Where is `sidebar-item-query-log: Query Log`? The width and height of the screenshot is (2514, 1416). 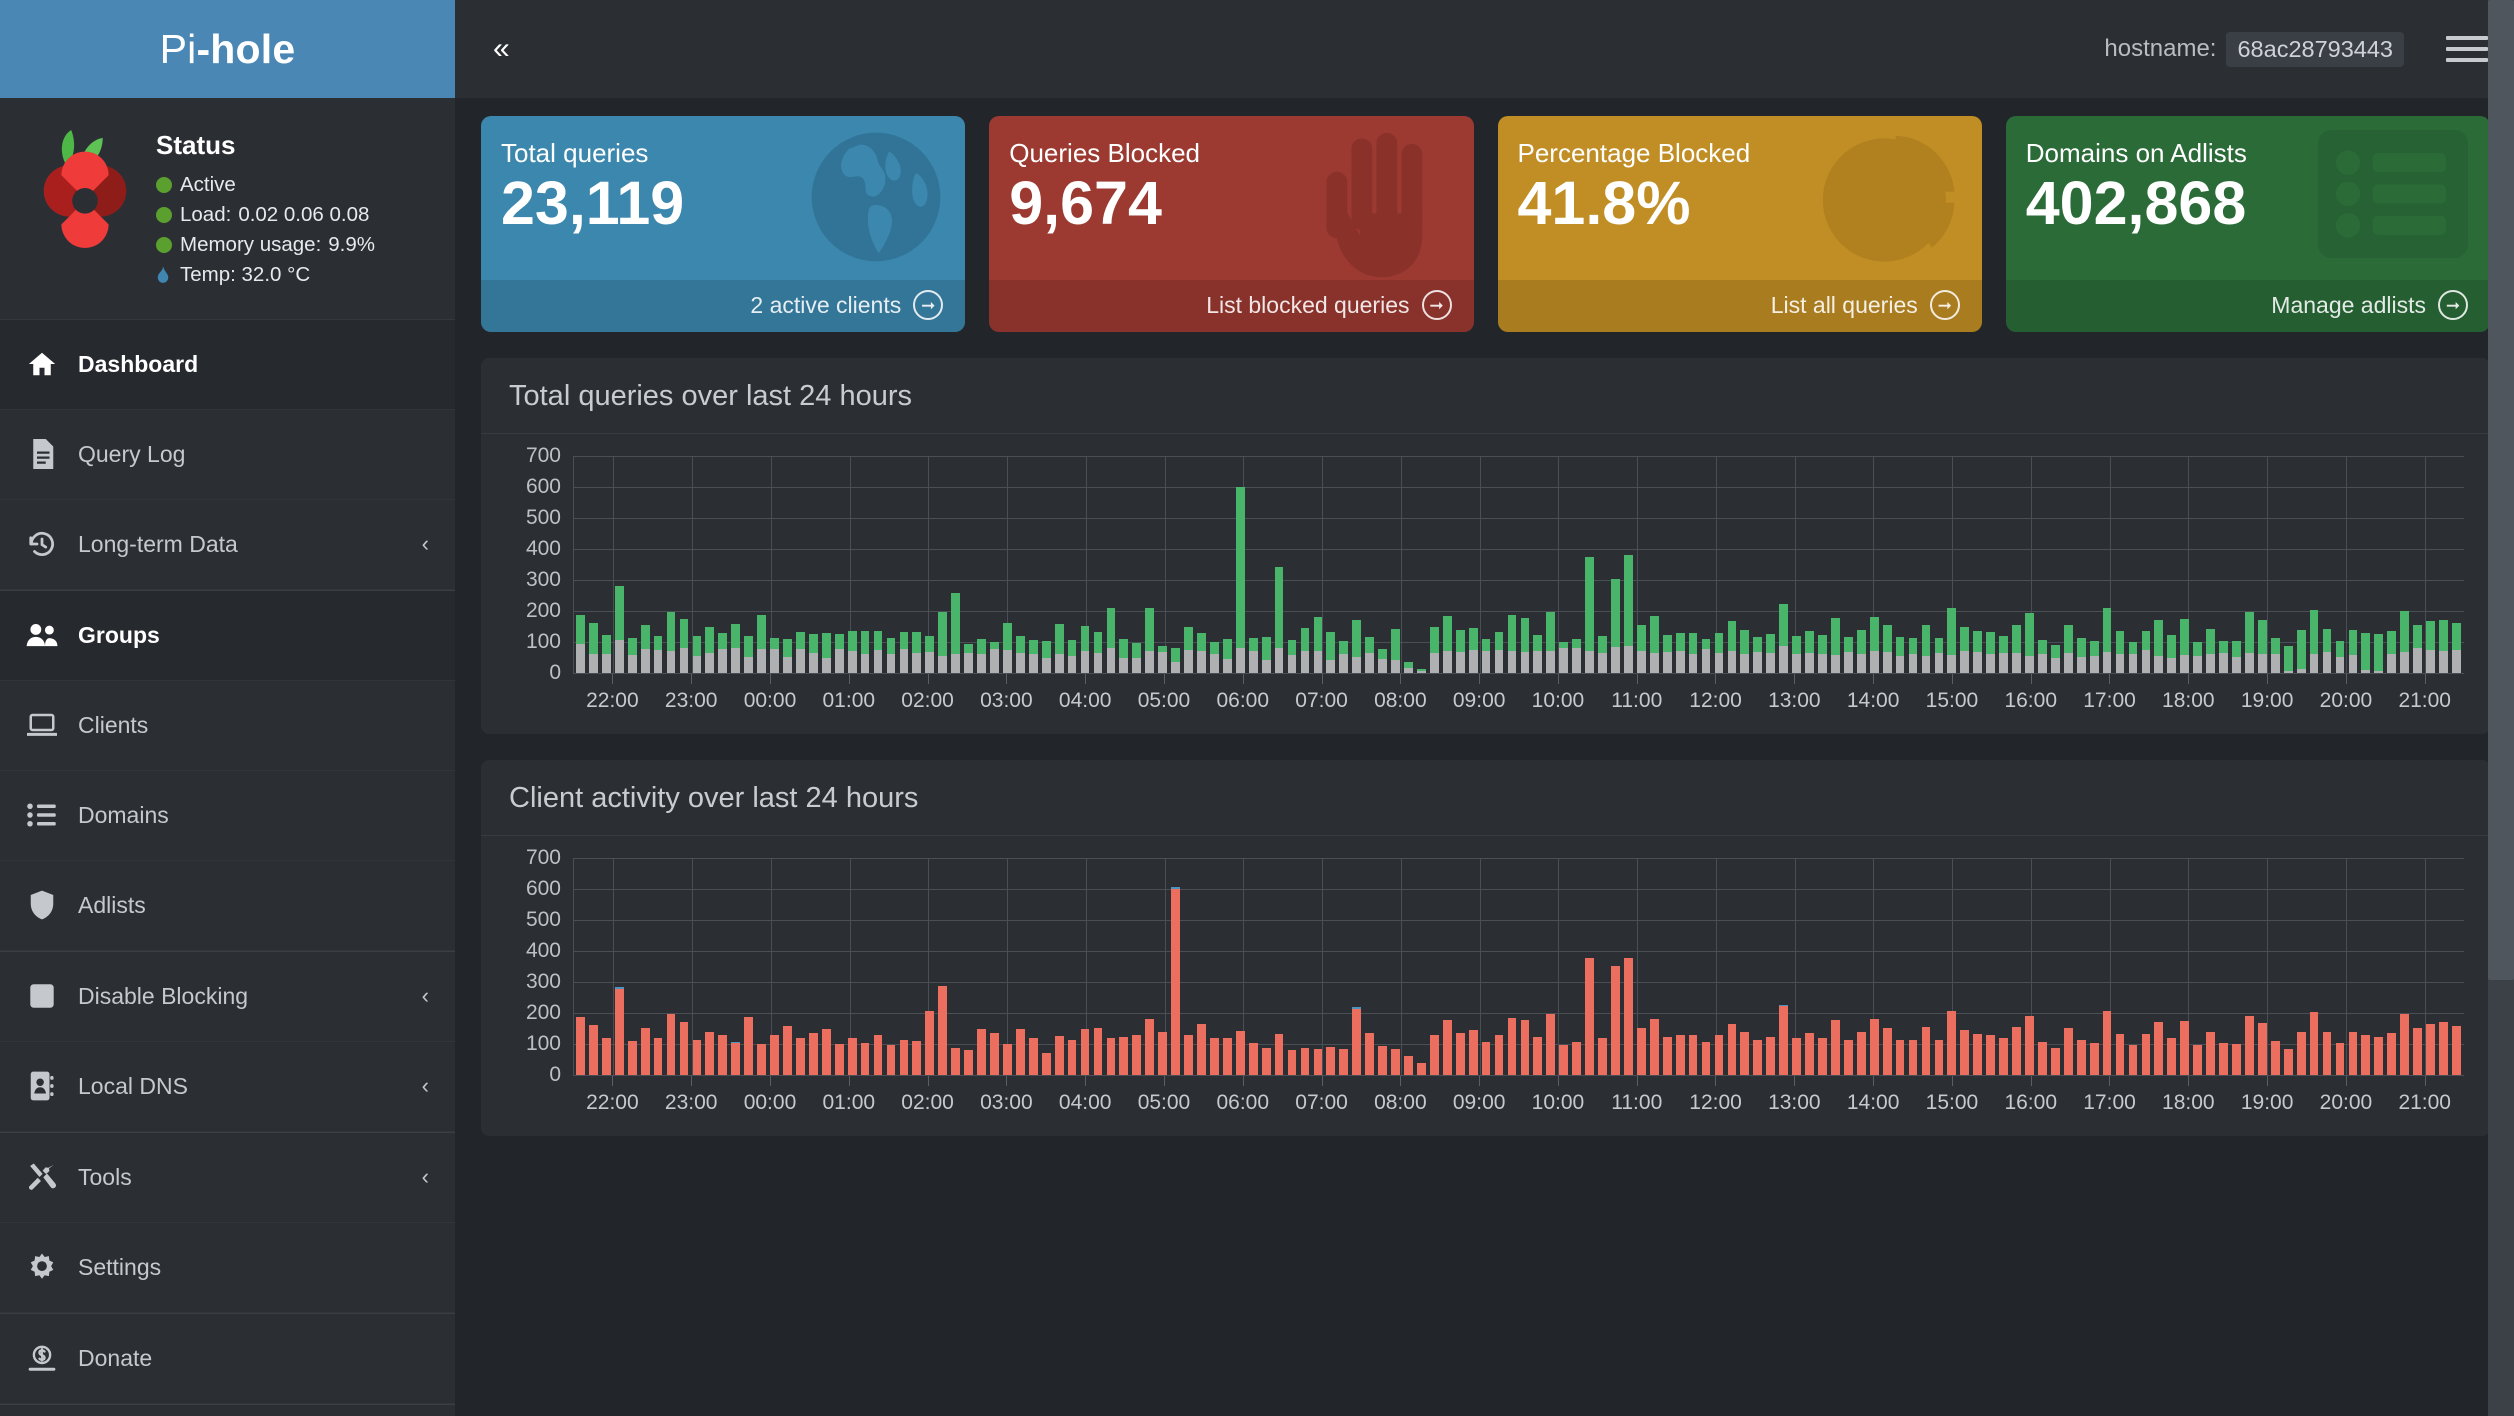
sidebar-item-query-log: Query Log is located at coordinates (227, 455).